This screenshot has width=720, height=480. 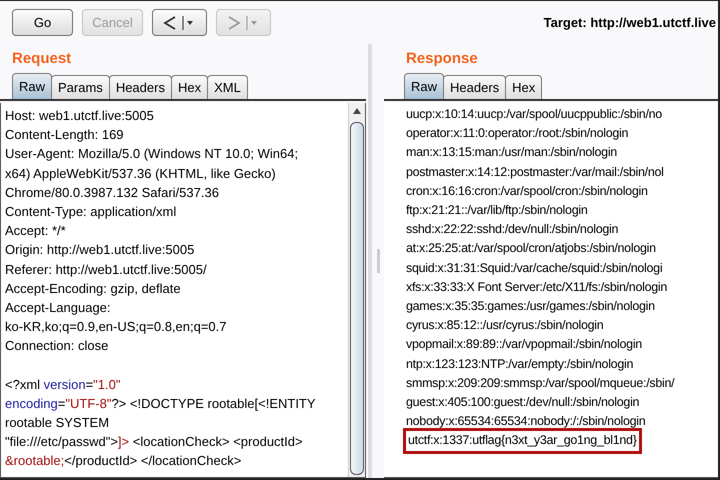 What do you see at coordinates (65, 135) in the screenshot?
I see `header-line: Content-Length: 169` at bounding box center [65, 135].